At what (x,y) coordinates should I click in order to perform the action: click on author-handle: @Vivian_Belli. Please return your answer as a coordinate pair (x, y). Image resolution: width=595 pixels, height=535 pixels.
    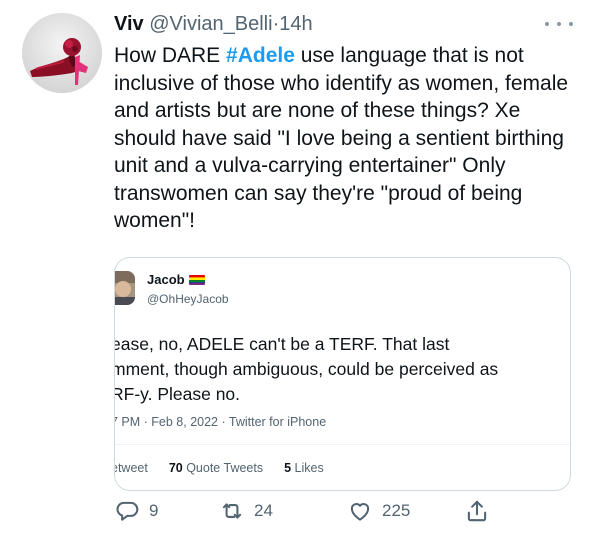
    Looking at the image, I should click on (210, 24).